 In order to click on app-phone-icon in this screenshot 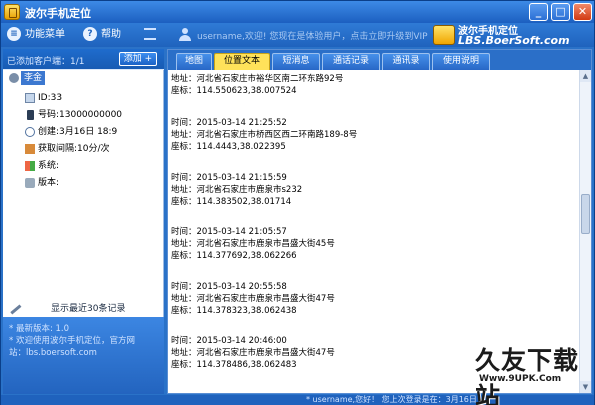, I will do `click(12, 12)`.